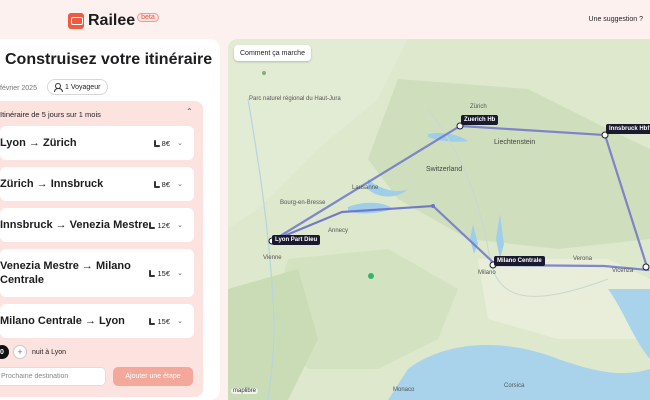 The width and height of the screenshot is (650, 400). Describe the element at coordinates (245, 391) in the screenshot. I see `map-attribution: maplibre` at that location.